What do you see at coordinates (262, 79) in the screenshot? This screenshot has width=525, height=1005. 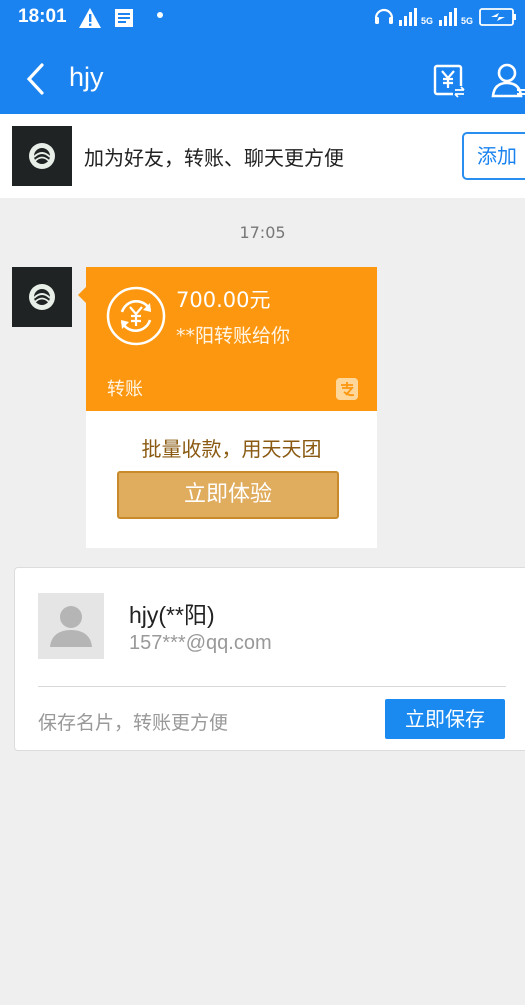 I see `title-bar: hjy` at bounding box center [262, 79].